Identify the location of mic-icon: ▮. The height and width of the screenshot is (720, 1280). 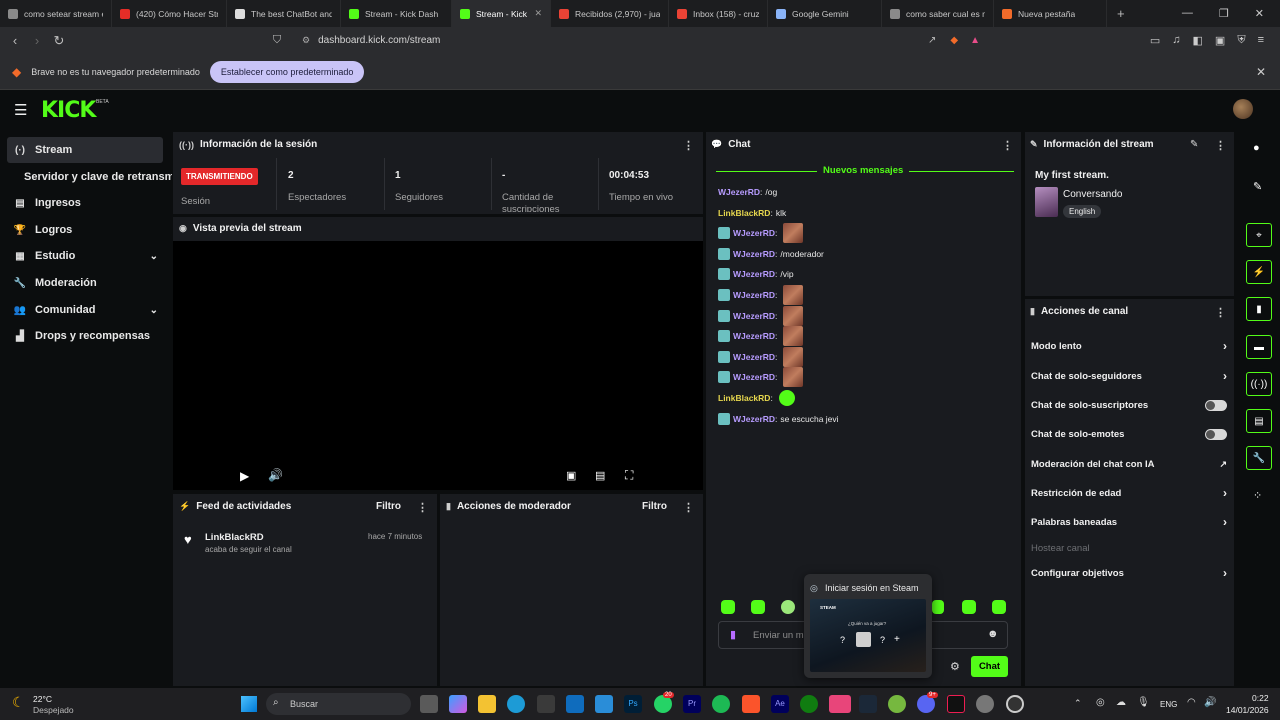
(733, 634).